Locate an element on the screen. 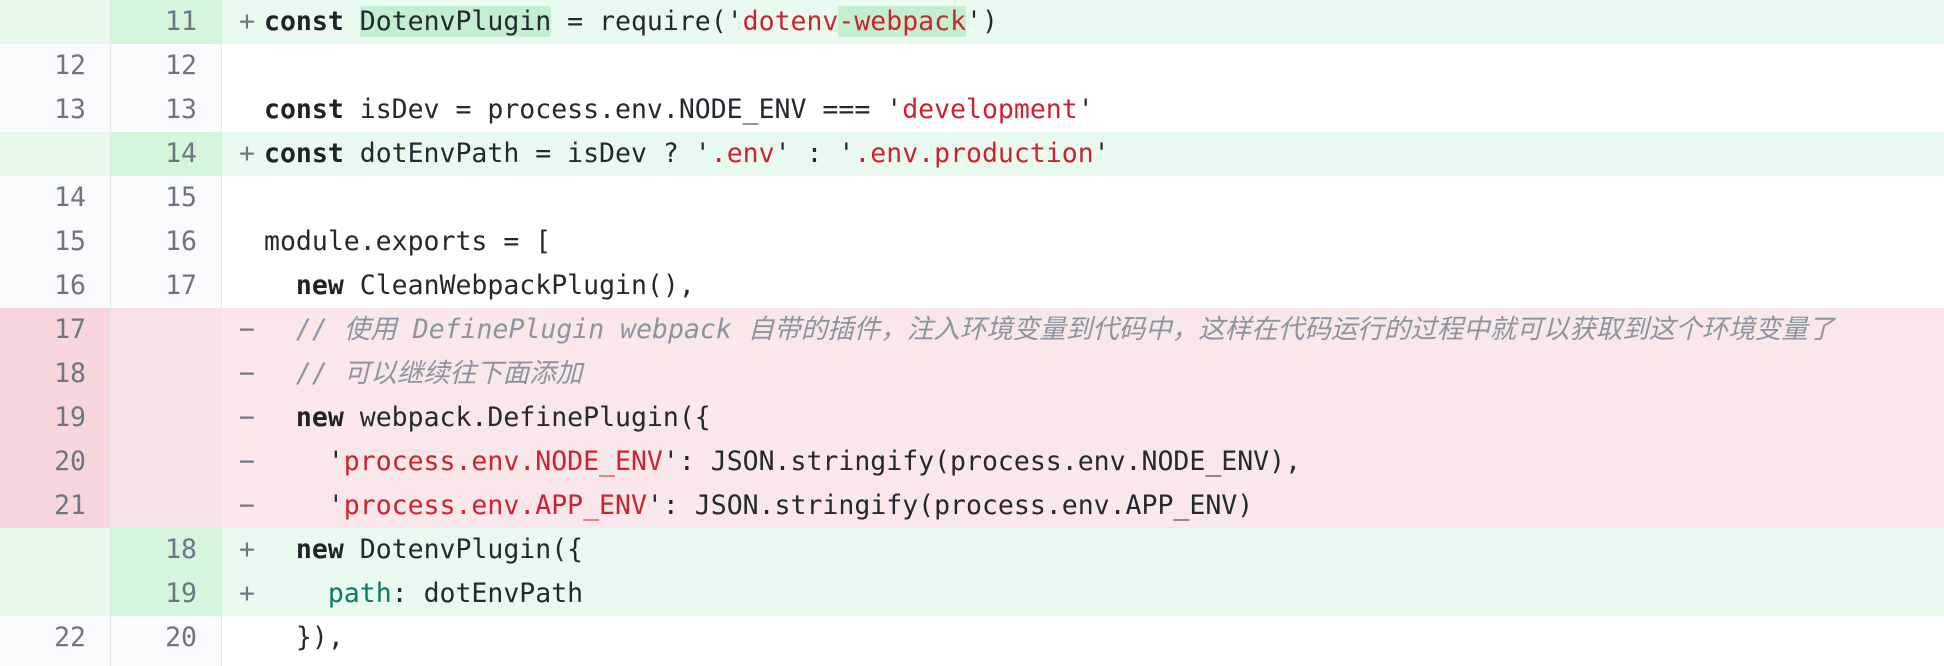 This screenshot has width=1944, height=666. code-token: // 可以继续往下面添加 is located at coordinates (439, 373).